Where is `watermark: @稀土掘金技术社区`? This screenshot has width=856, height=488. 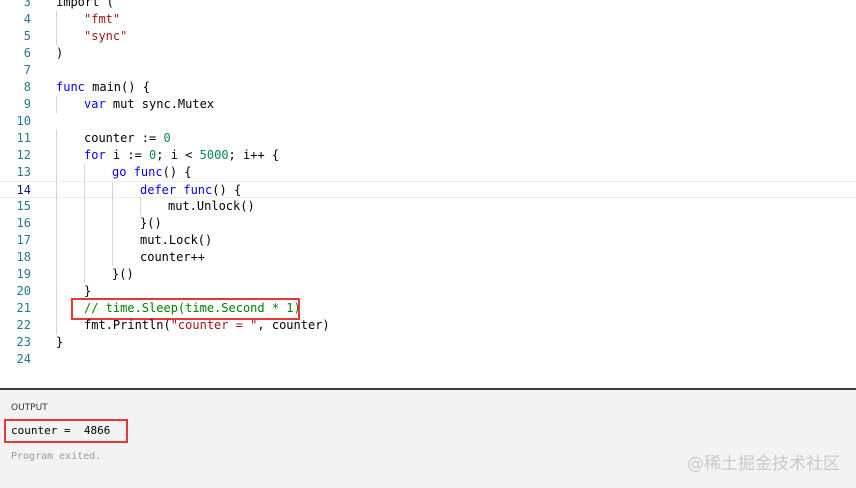
watermark: @稀土掘金技术社区 is located at coordinates (763, 464).